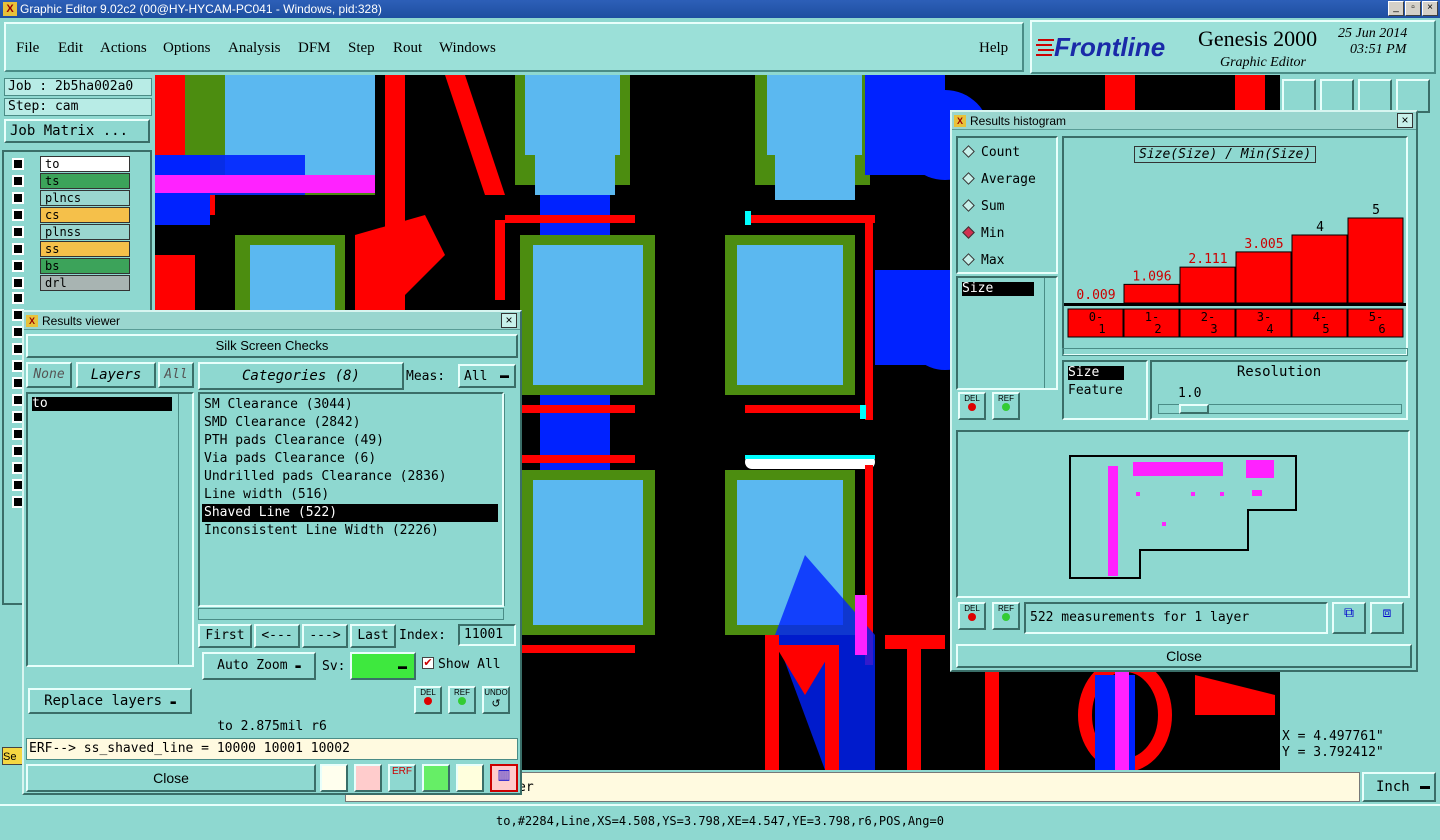 The width and height of the screenshot is (1440, 840). What do you see at coordinates (1184, 656) in the screenshot?
I see `histogram-close-button: Close` at bounding box center [1184, 656].